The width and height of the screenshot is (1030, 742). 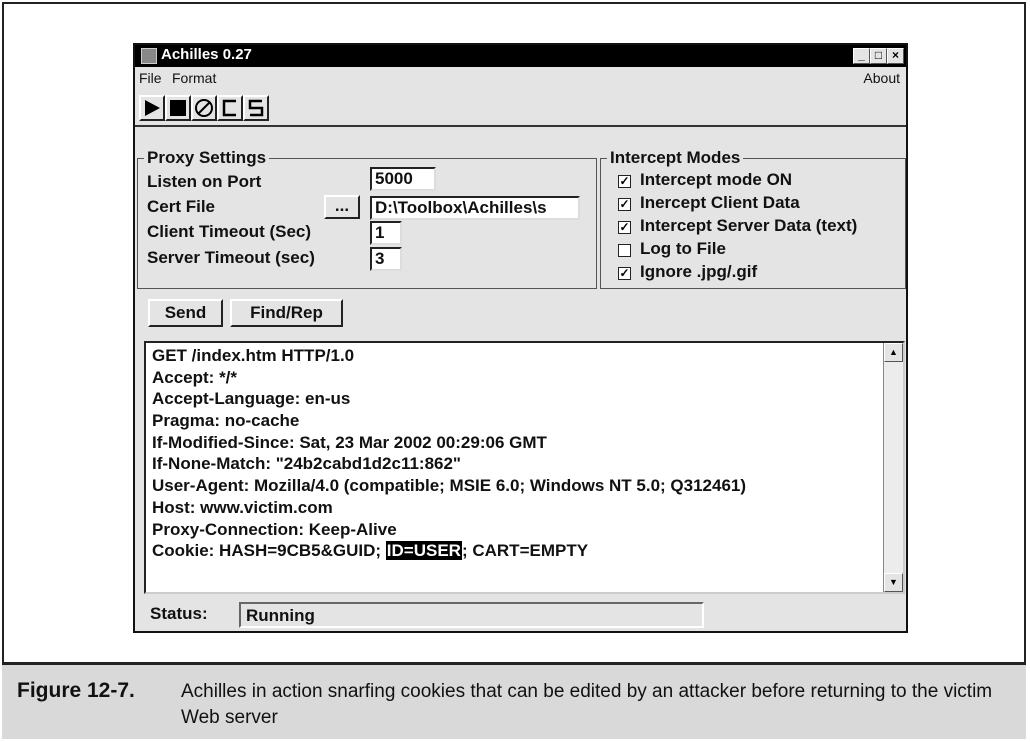 What do you see at coordinates (624, 204) in the screenshot?
I see `client-data-checkbox: ✓` at bounding box center [624, 204].